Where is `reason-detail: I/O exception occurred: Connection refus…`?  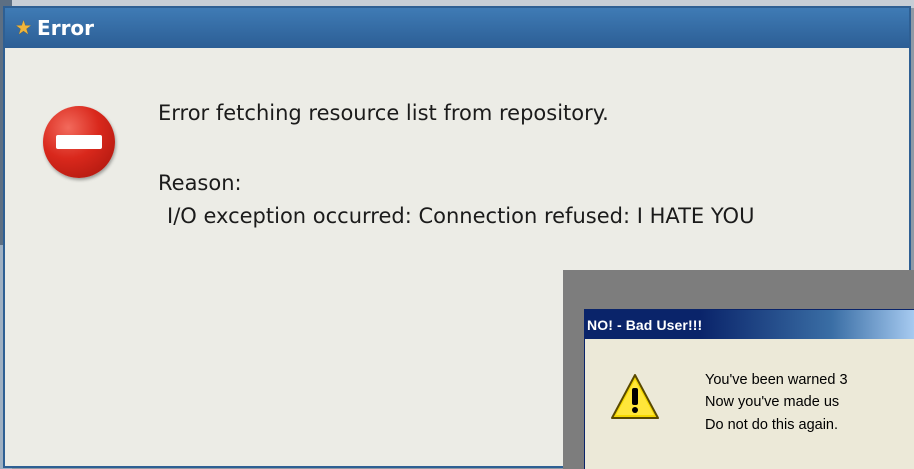 reason-detail: I/O exception occurred: Connection refus… is located at coordinates (461, 216).